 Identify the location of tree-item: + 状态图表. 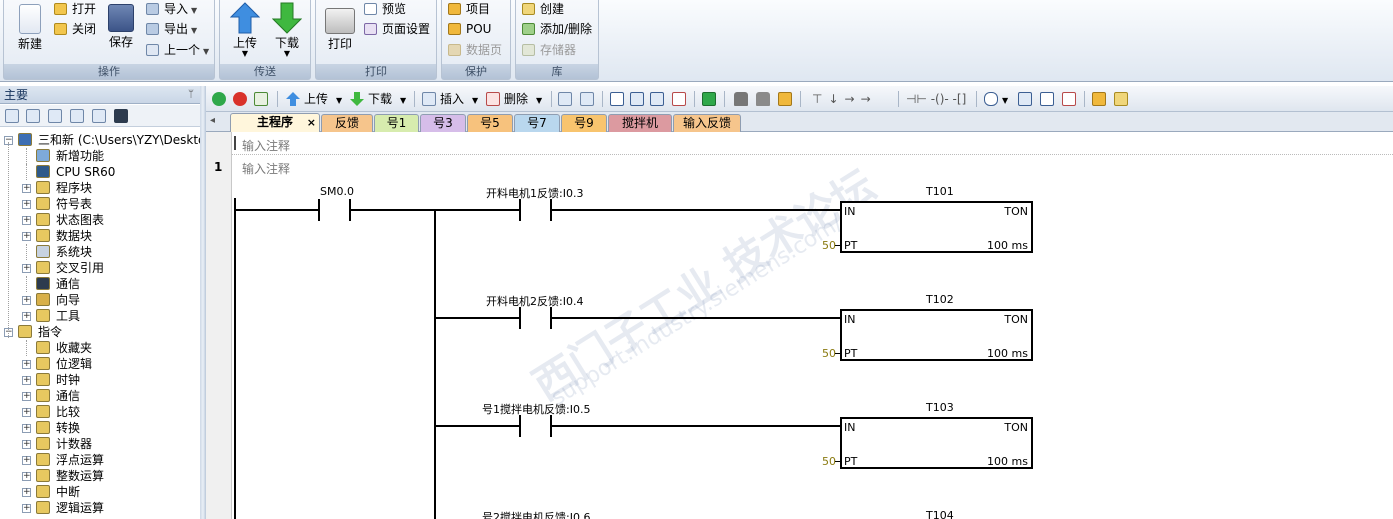
(100, 220).